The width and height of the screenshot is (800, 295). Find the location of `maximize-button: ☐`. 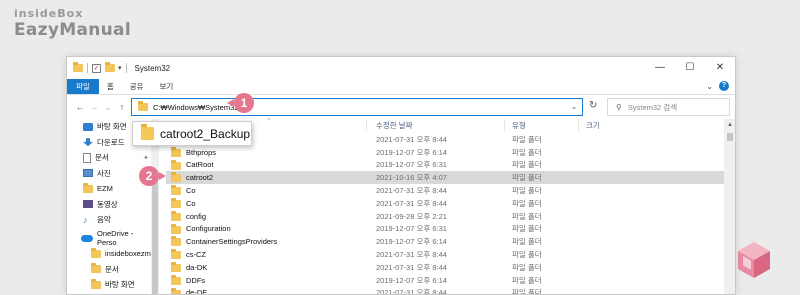

maximize-button: ☐ is located at coordinates (690, 68).